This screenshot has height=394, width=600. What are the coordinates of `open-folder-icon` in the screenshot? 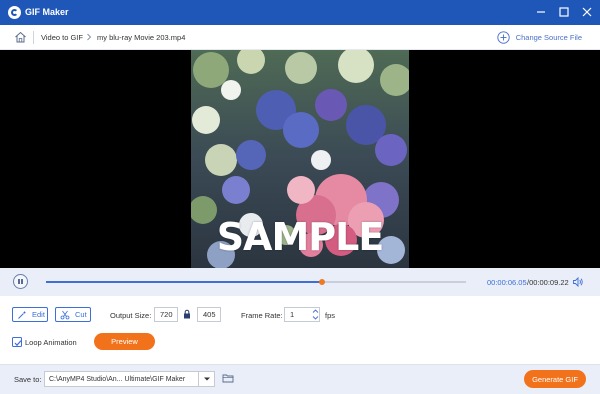 It's located at (228, 378).